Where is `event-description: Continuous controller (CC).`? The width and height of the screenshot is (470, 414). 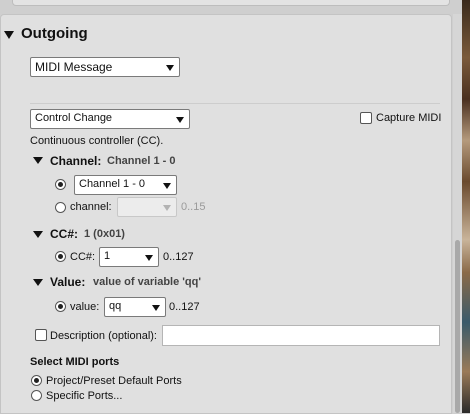
event-description: Continuous controller (CC). is located at coordinates (97, 141).